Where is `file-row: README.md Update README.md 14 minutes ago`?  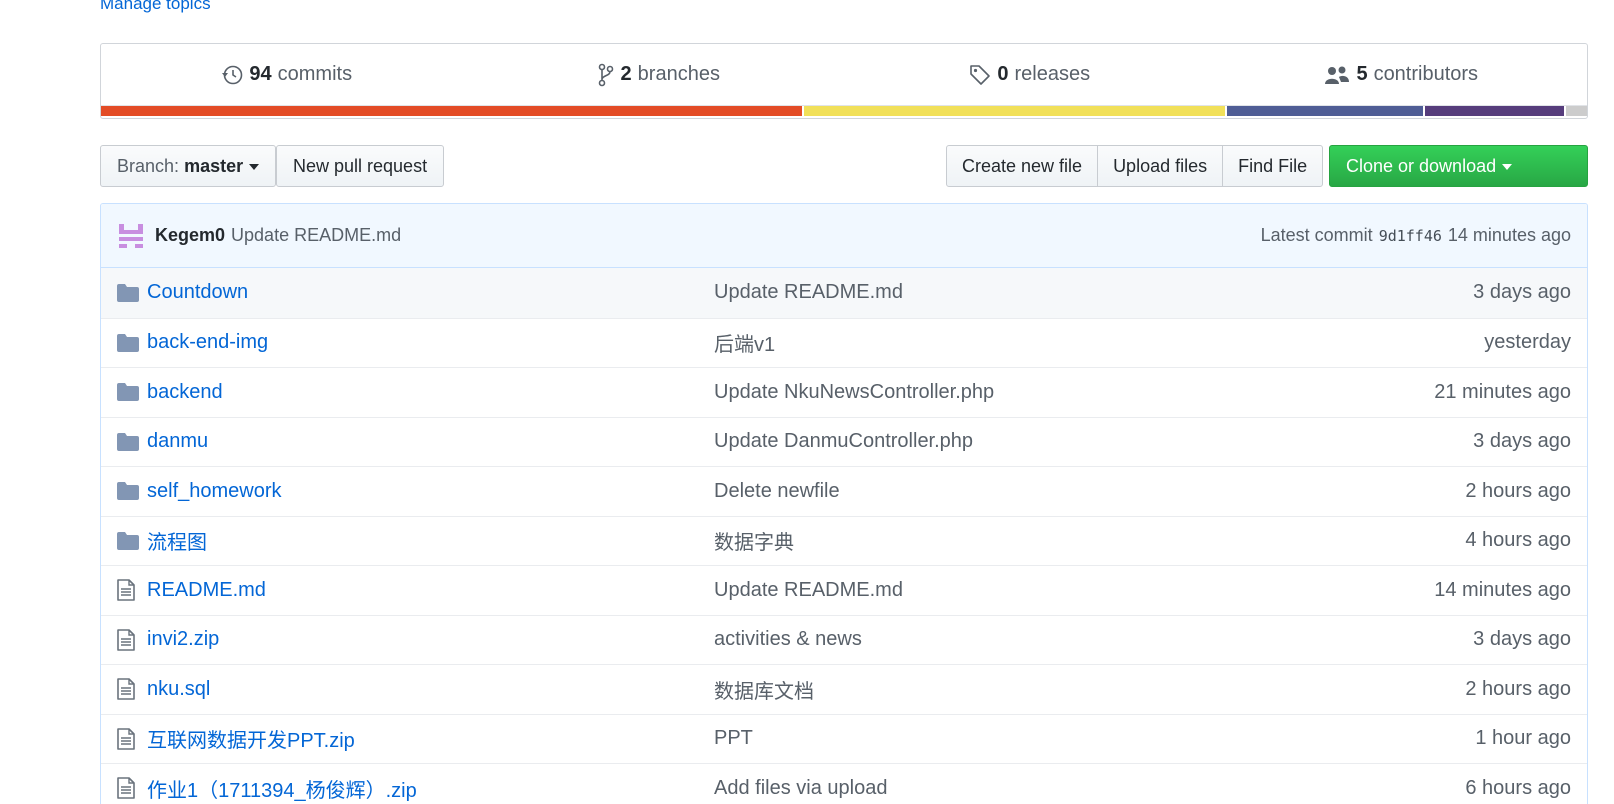 file-row: README.md Update README.md 14 minutes ago is located at coordinates (844, 590).